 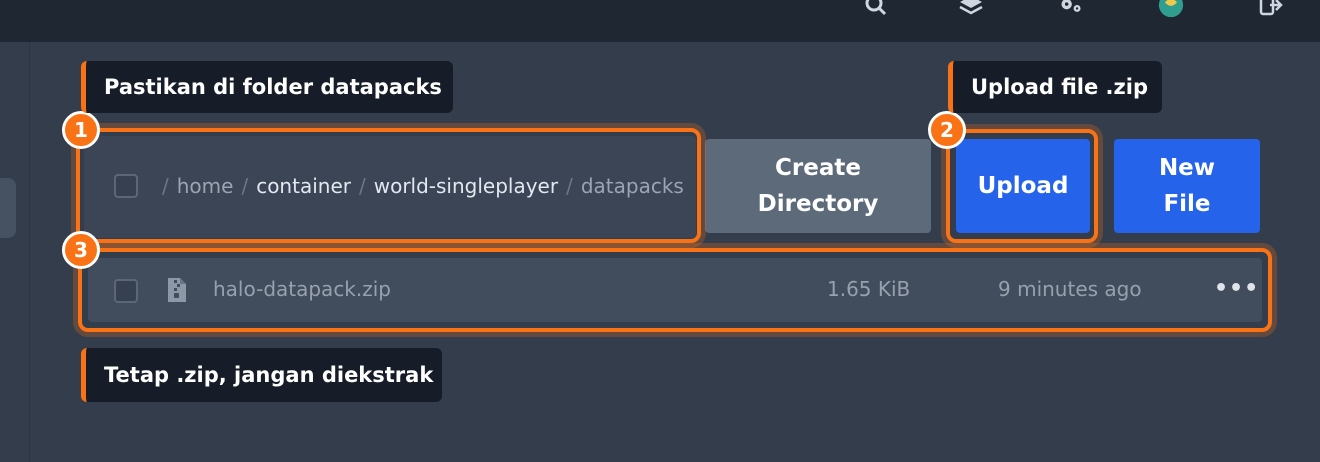 I want to click on callout-3-text: Tetap .zip, jangan diekstrak, so click(x=269, y=375).